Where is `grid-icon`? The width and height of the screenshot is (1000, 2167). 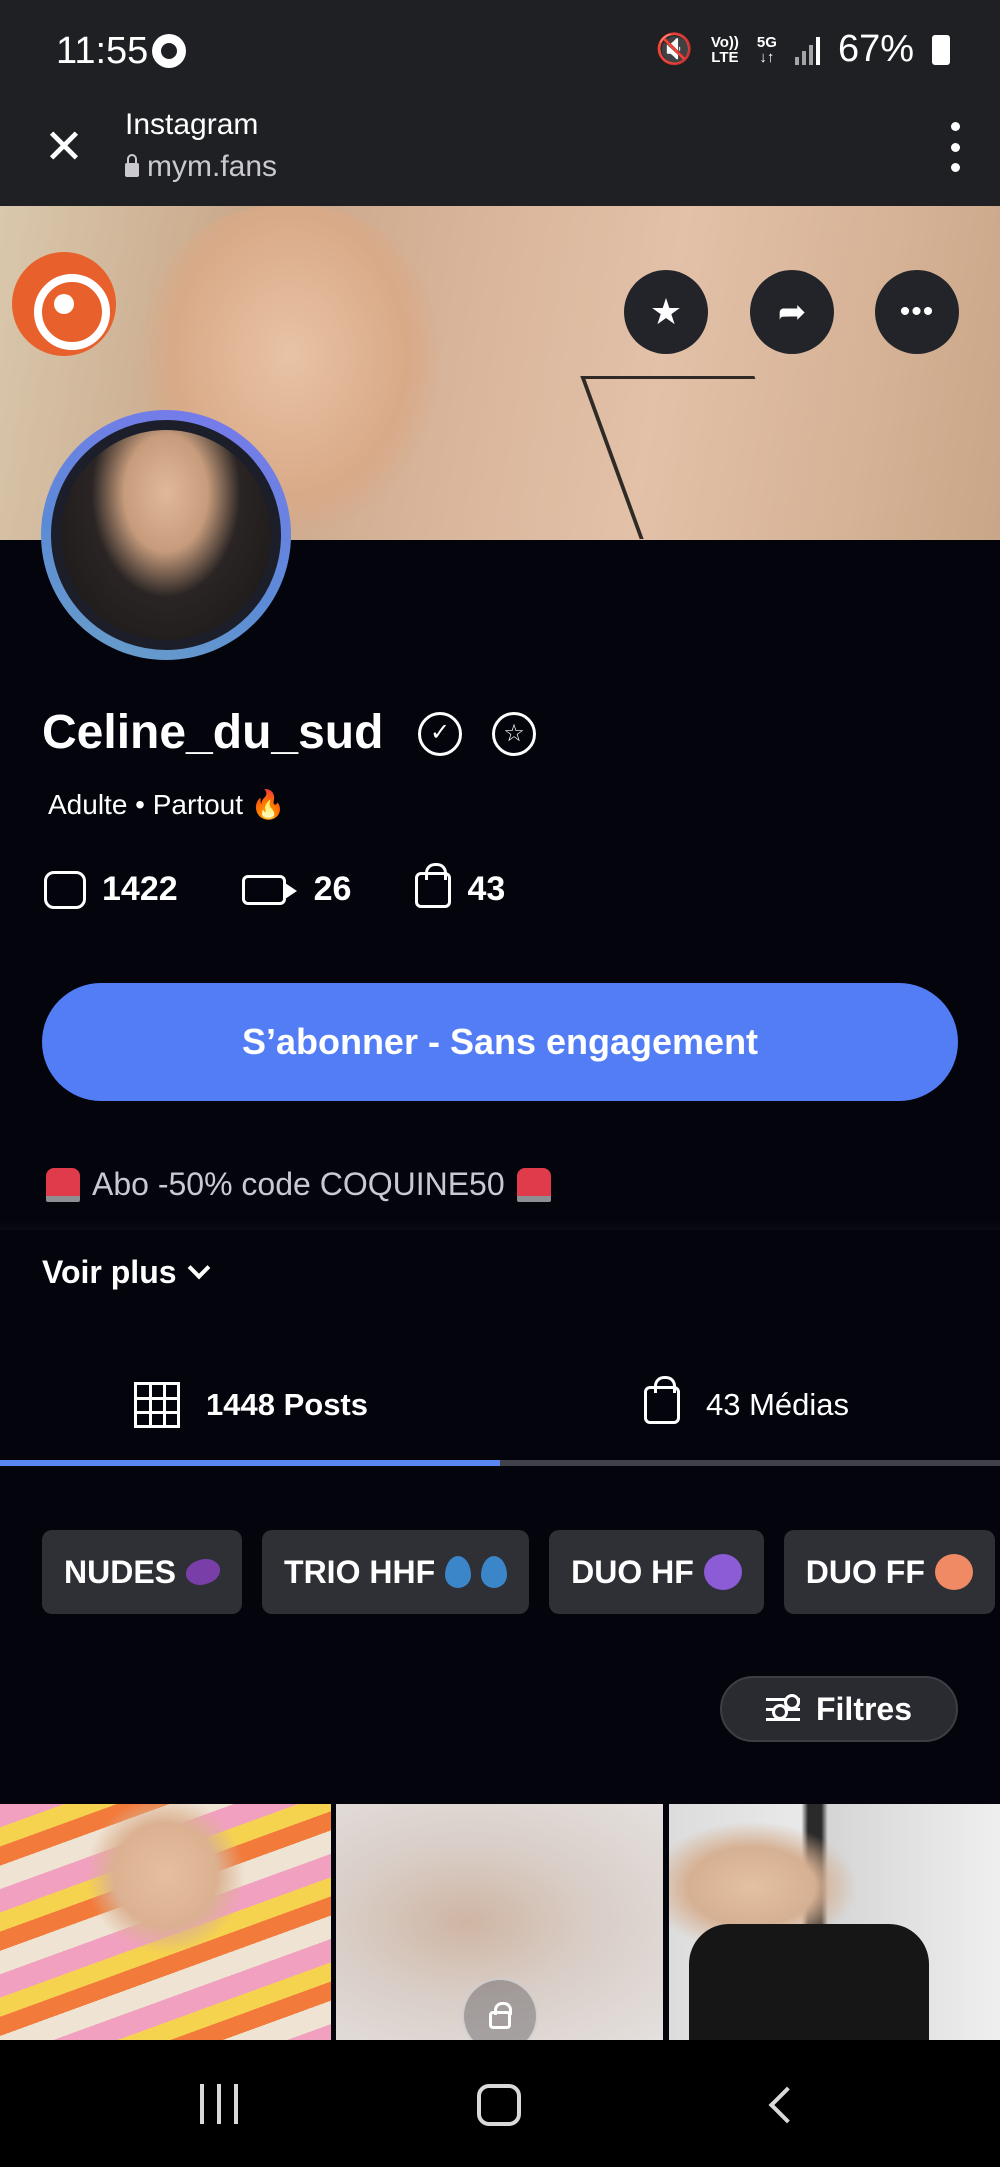 grid-icon is located at coordinates (157, 1405).